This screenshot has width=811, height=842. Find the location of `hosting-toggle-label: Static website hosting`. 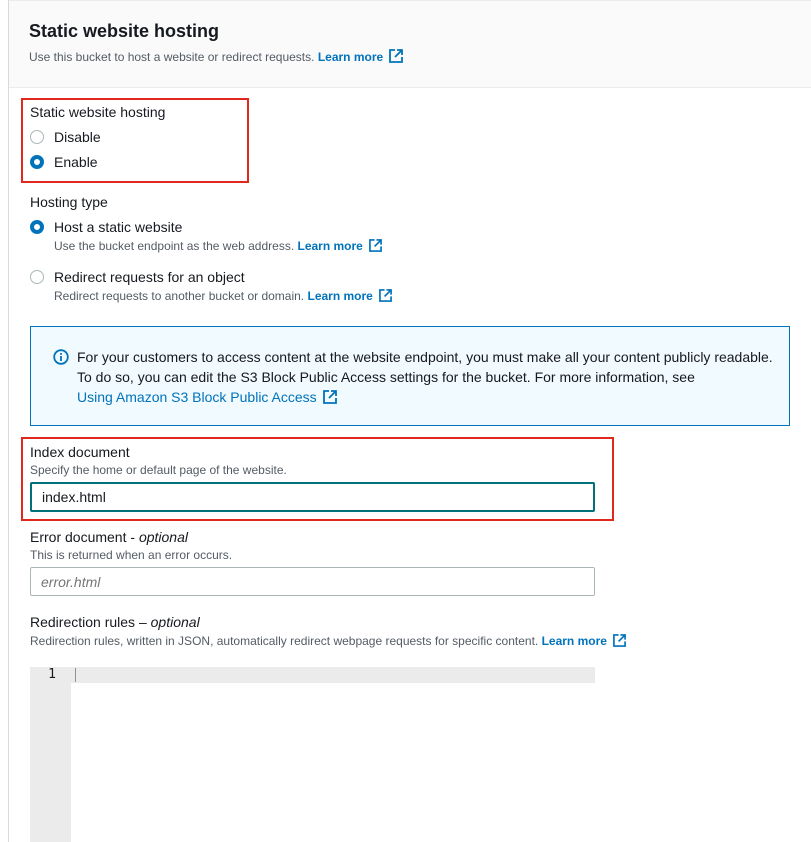

hosting-toggle-label: Static website hosting is located at coordinates (98, 112).